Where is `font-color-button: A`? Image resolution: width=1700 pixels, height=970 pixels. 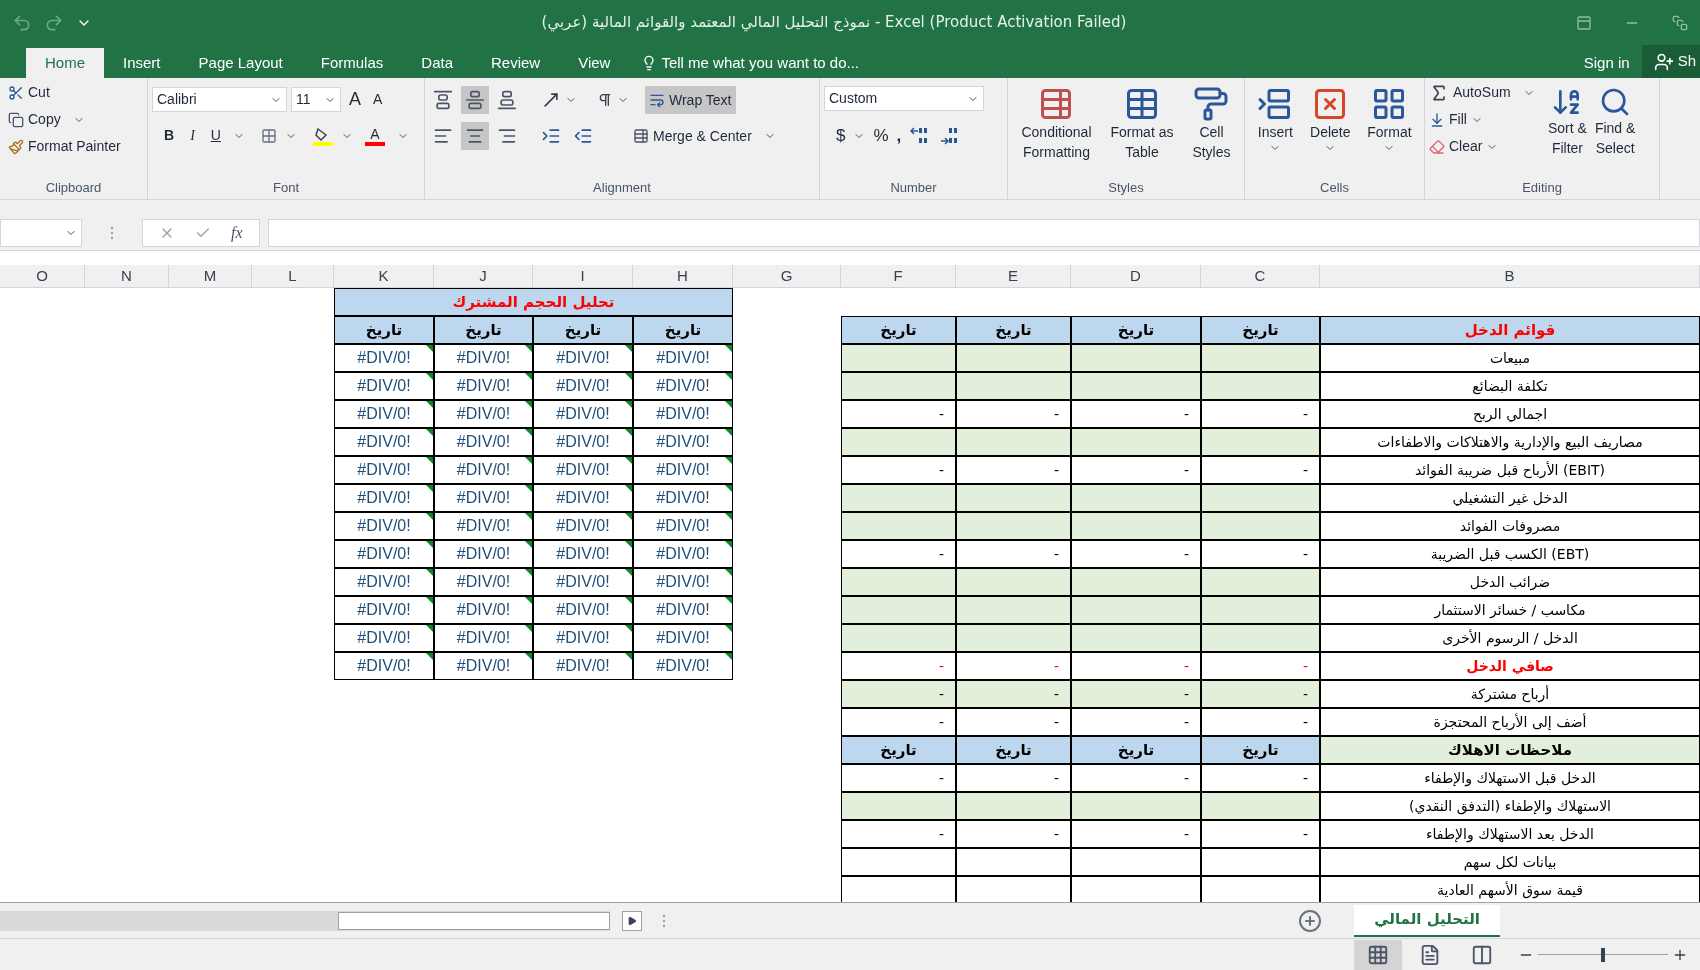
font-color-button: A is located at coordinates (374, 135).